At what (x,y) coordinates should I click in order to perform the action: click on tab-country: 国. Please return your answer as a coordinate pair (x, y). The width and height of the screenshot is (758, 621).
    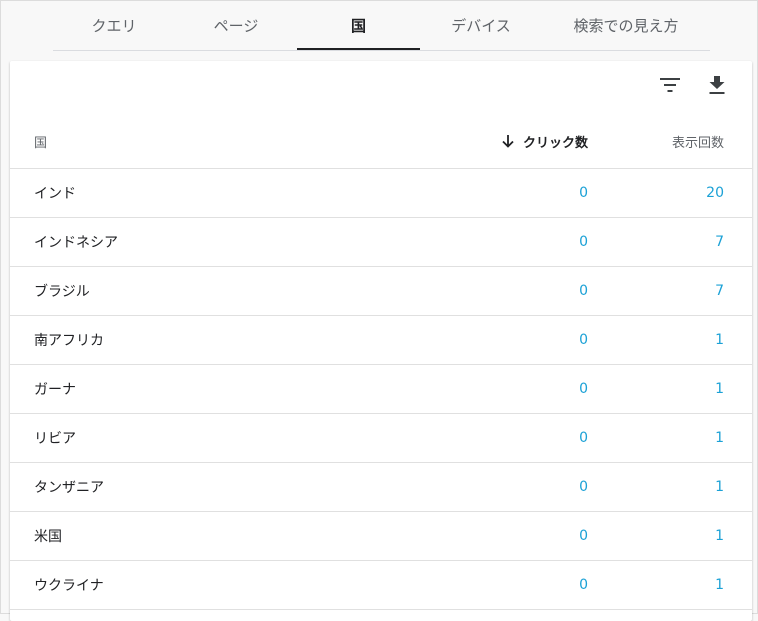
    Looking at the image, I should click on (358, 25).